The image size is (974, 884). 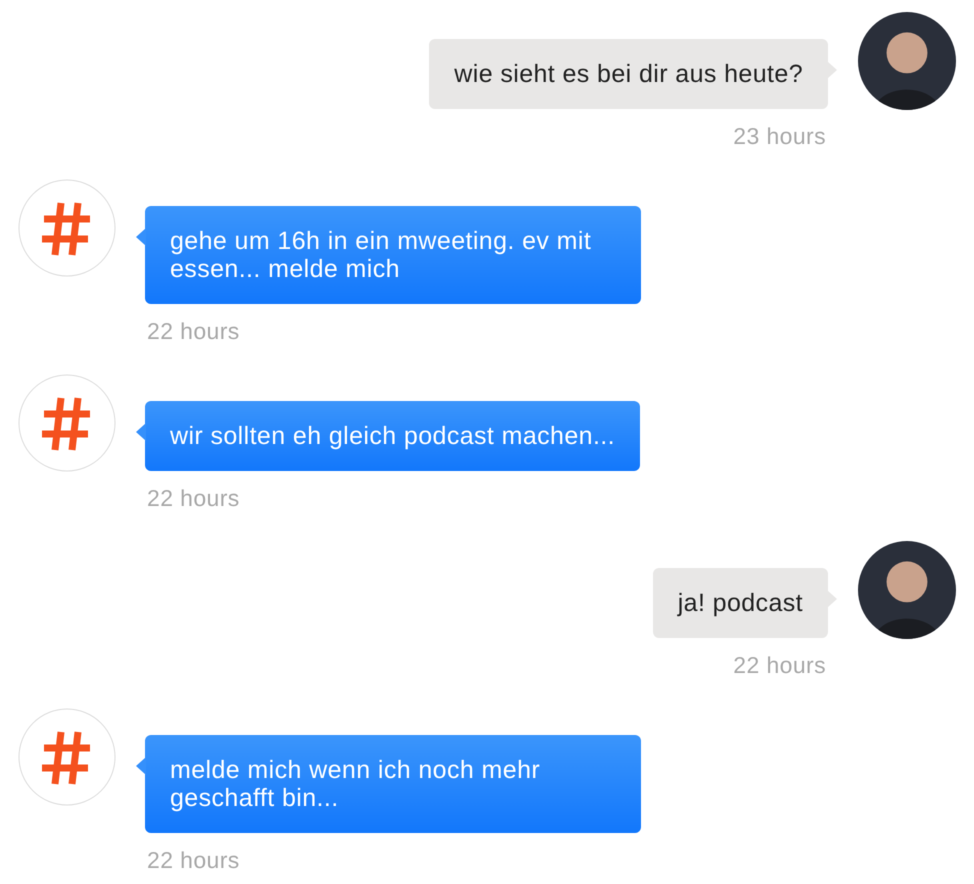 I want to click on message-bubble: gehe um 16h in ein mweeting. ev mit essen... melde mich, so click(x=393, y=255).